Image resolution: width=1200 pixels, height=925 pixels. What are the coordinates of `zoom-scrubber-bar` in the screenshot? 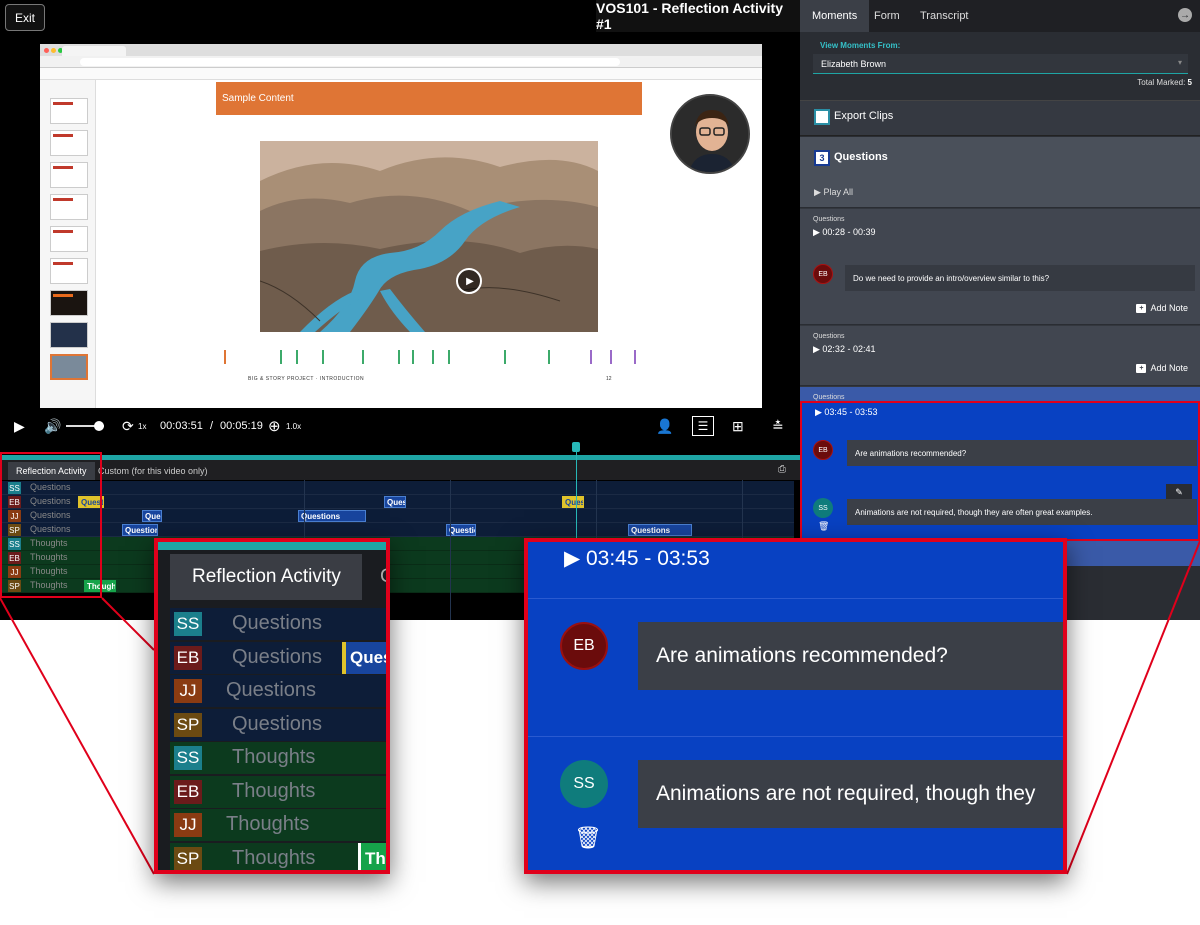 It's located at (272, 546).